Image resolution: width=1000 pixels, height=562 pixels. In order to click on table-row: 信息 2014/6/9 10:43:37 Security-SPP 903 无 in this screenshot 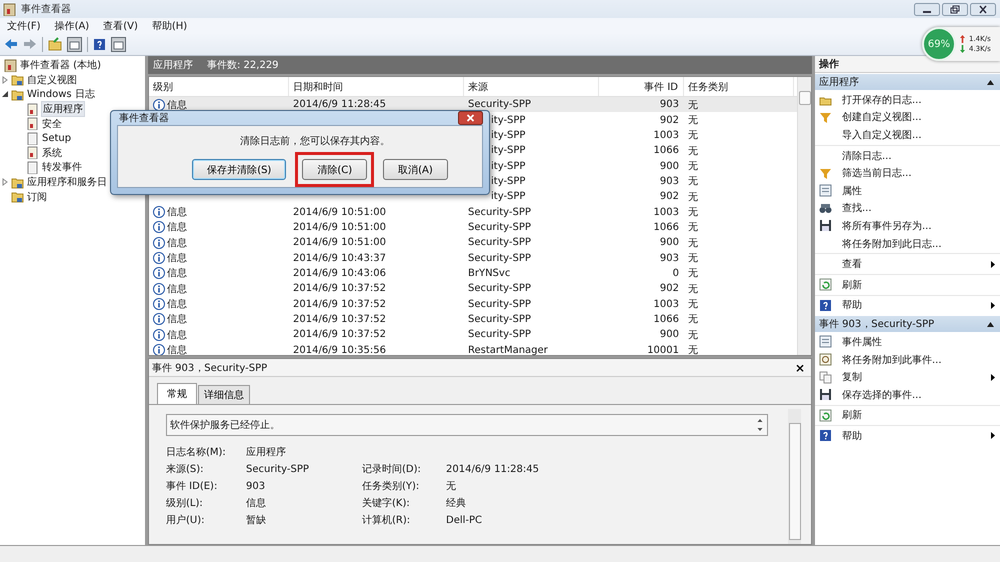, I will do `click(473, 258)`.